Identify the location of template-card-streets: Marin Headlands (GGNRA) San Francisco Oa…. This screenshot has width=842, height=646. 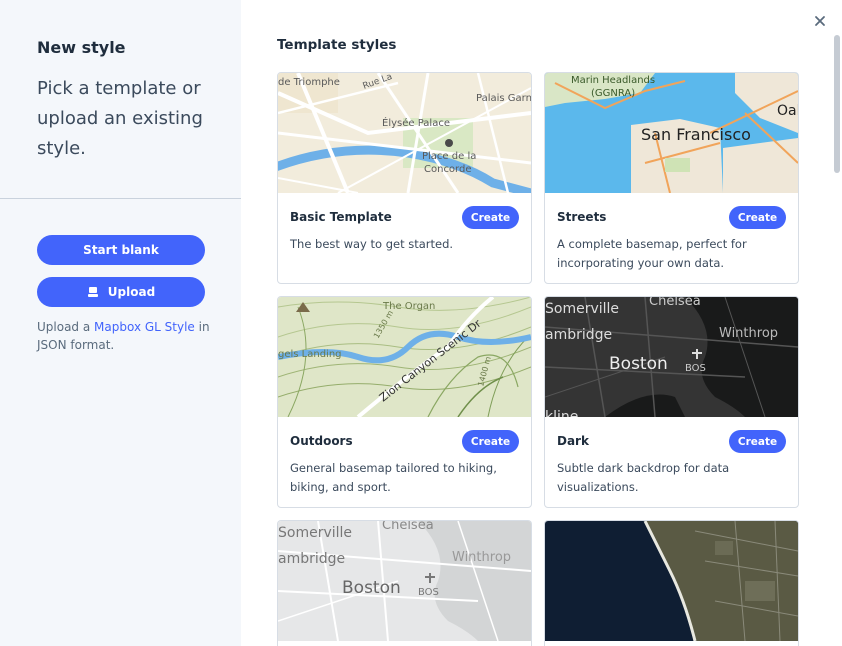
(671, 178).